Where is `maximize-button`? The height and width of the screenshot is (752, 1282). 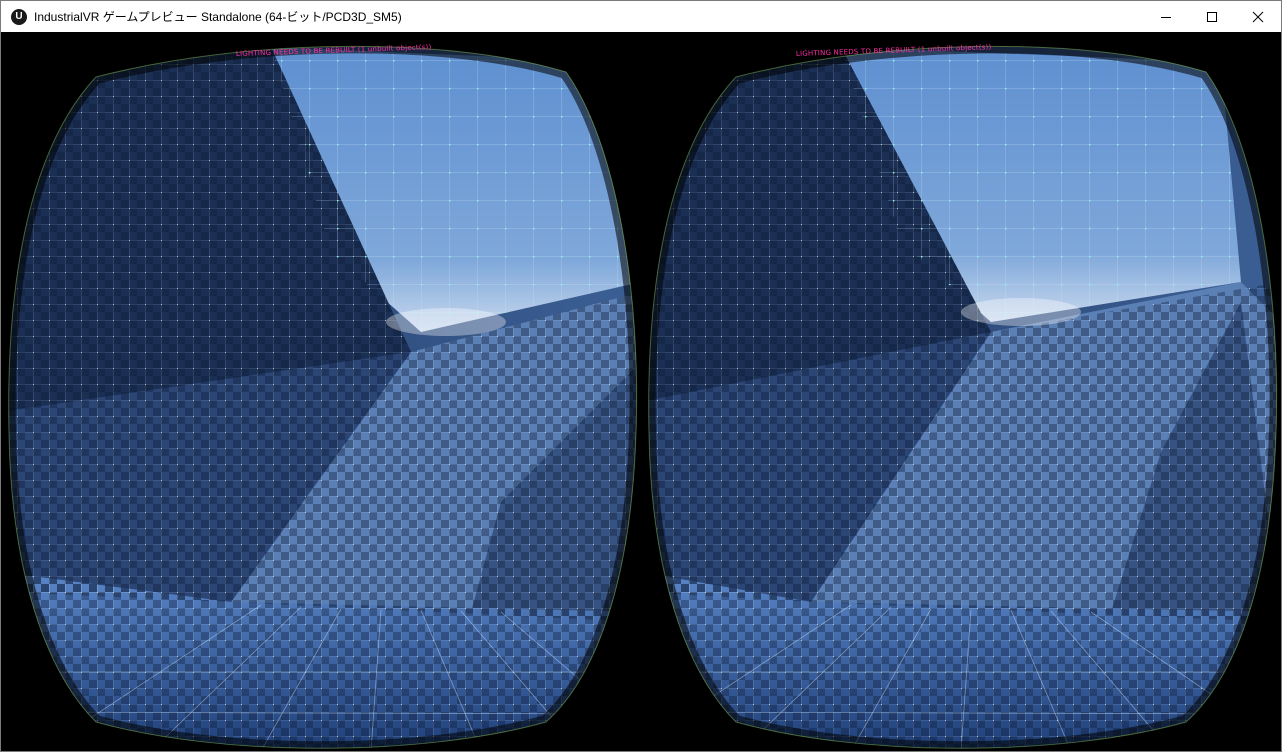 maximize-button is located at coordinates (1212, 16).